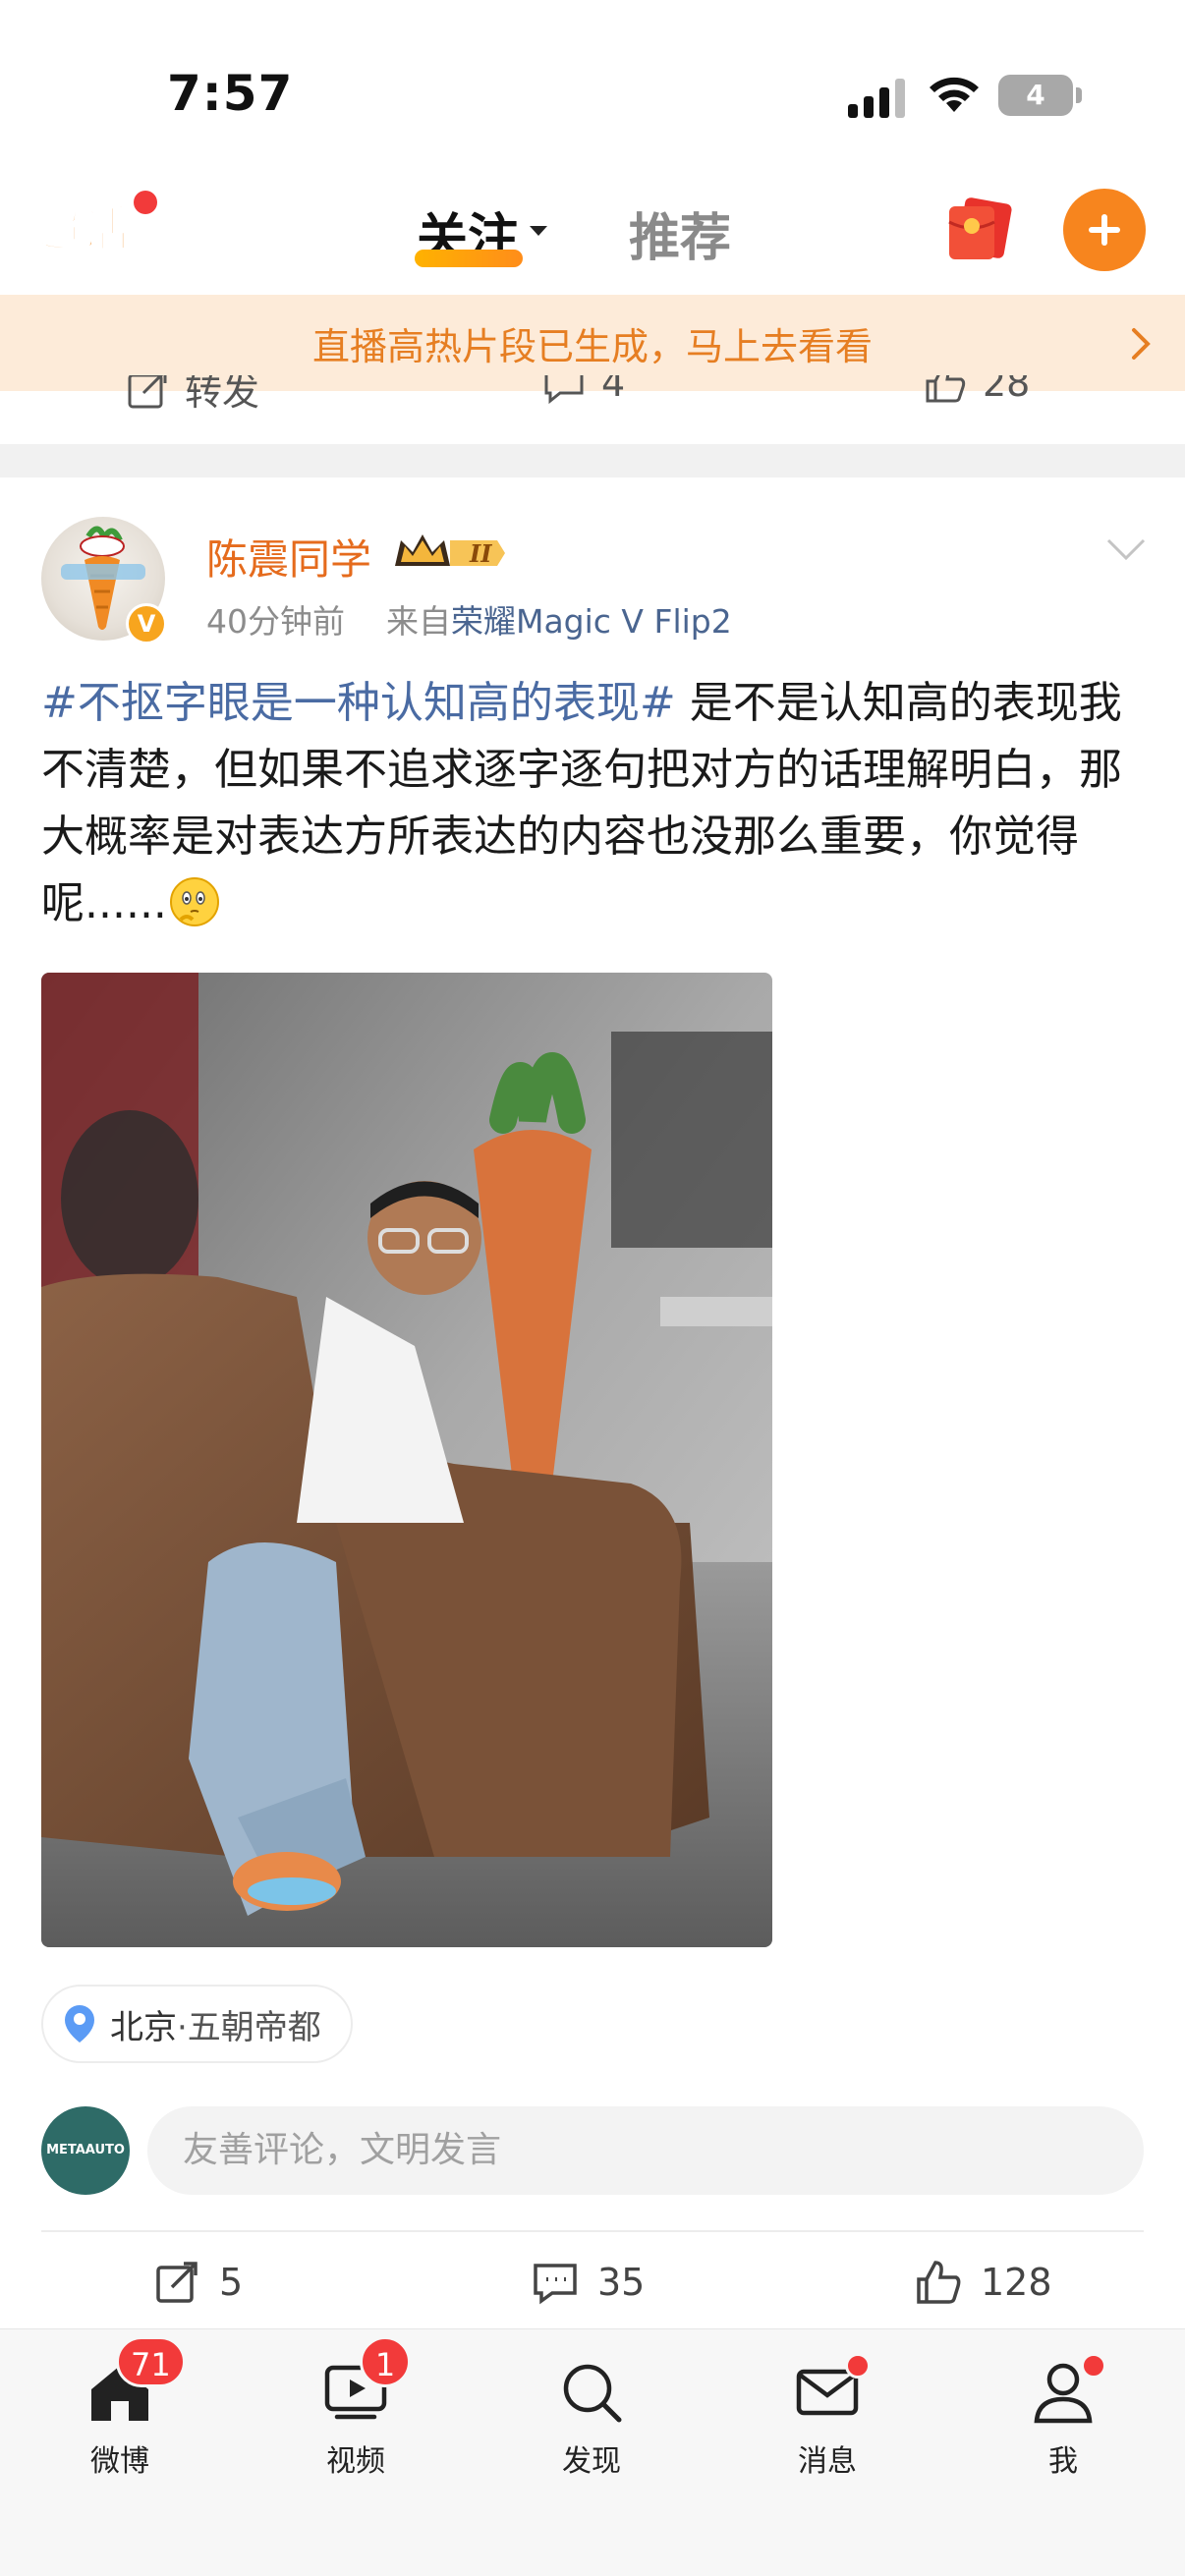  What do you see at coordinates (1063, 2419) in the screenshot?
I see `tab-me: 我` at bounding box center [1063, 2419].